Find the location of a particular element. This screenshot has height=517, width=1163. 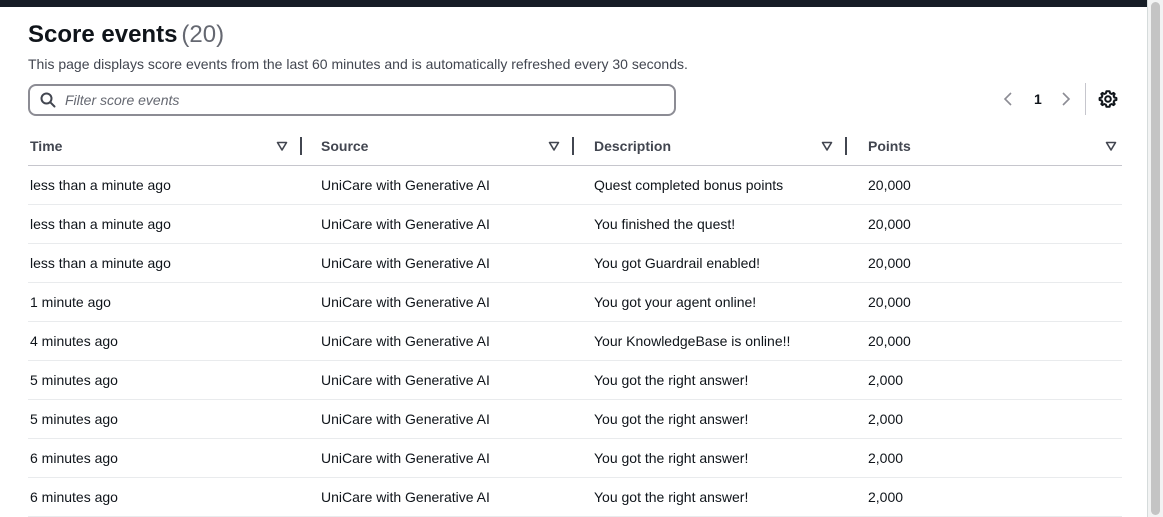

page-header: Score events (20) is located at coordinates (126, 37).